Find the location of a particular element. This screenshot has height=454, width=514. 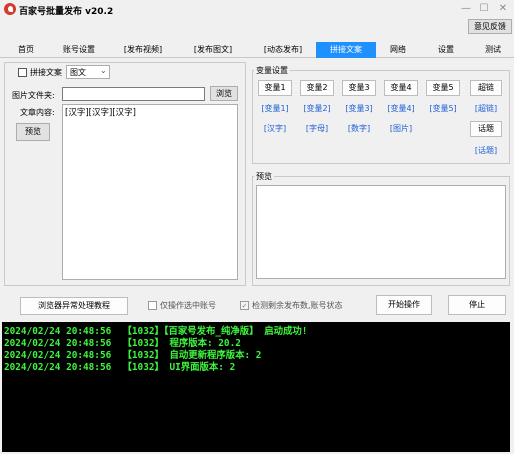

only-selected-label: 仅操作选中账号 is located at coordinates (188, 305).